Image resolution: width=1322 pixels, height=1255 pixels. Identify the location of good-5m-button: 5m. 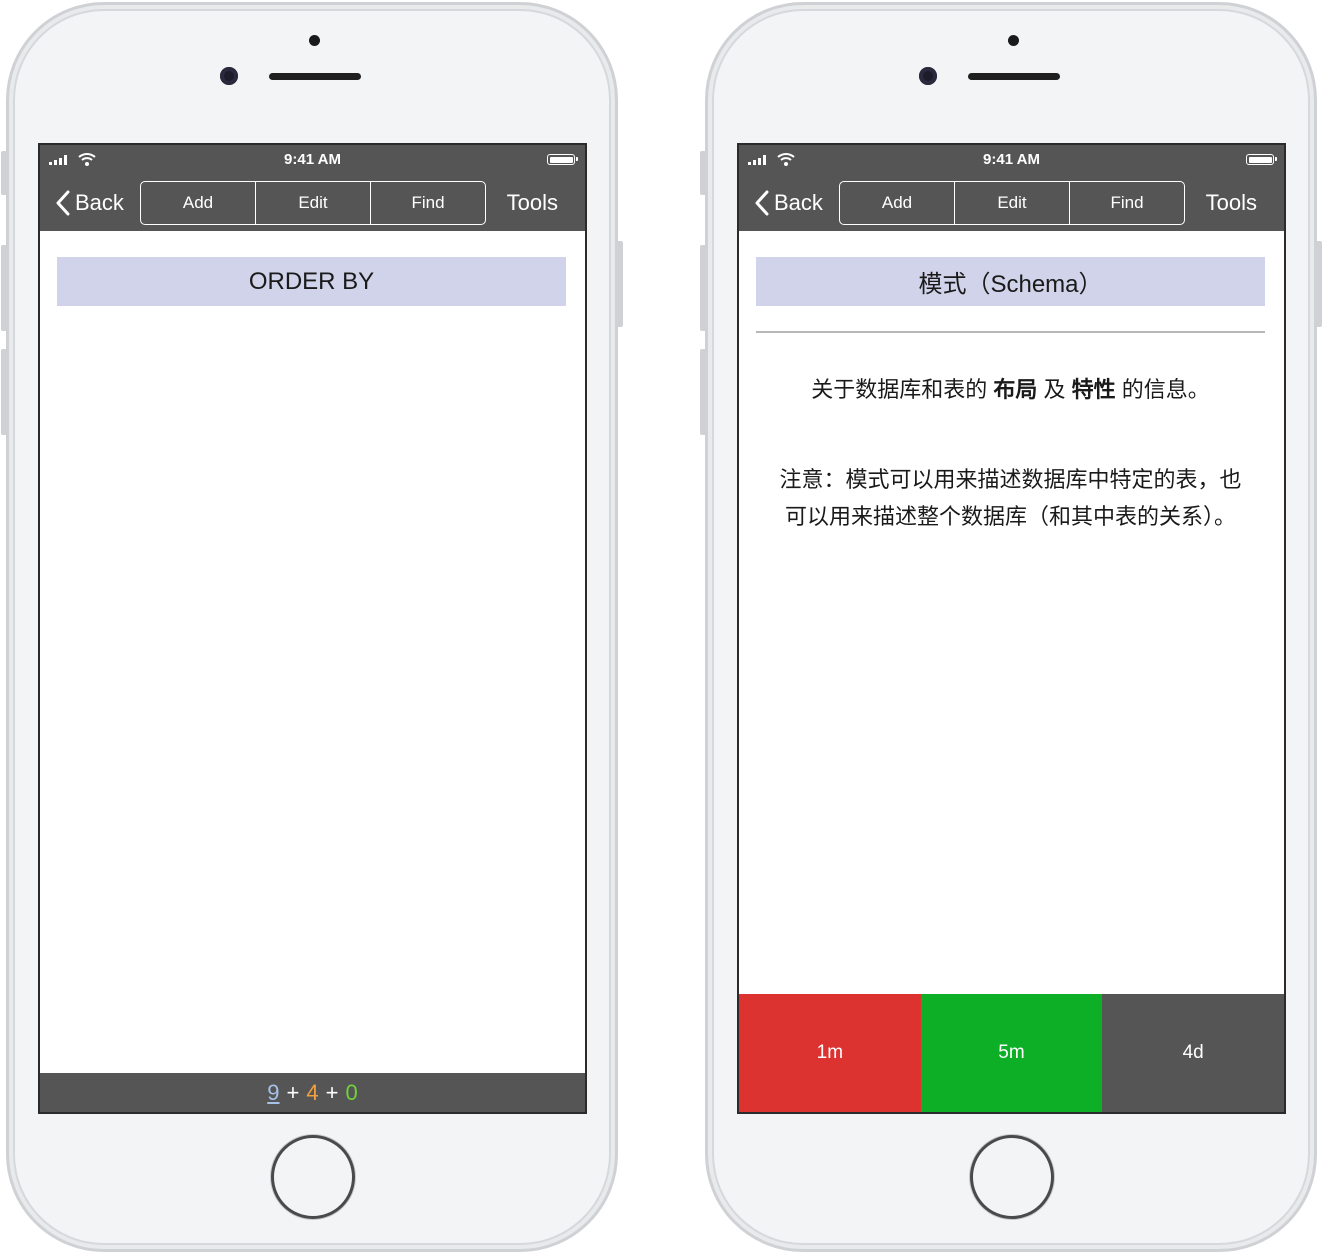
(1011, 1053).